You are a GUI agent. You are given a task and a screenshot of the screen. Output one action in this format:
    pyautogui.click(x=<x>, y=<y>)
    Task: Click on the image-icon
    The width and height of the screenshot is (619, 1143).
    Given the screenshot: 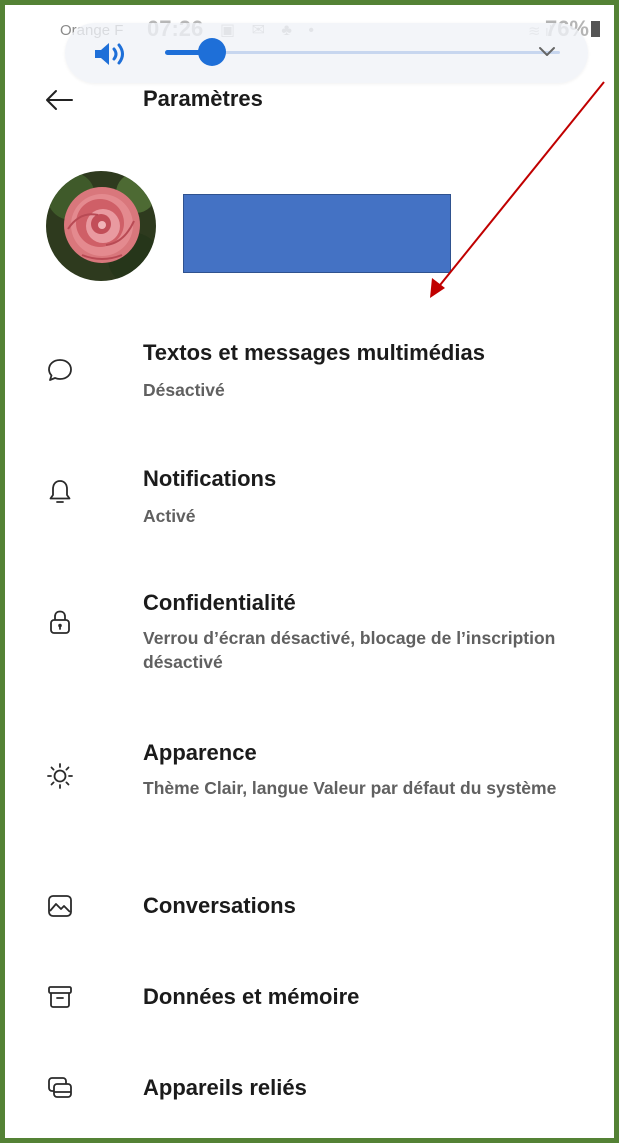 What is the action you would take?
    pyautogui.click(x=60, y=906)
    